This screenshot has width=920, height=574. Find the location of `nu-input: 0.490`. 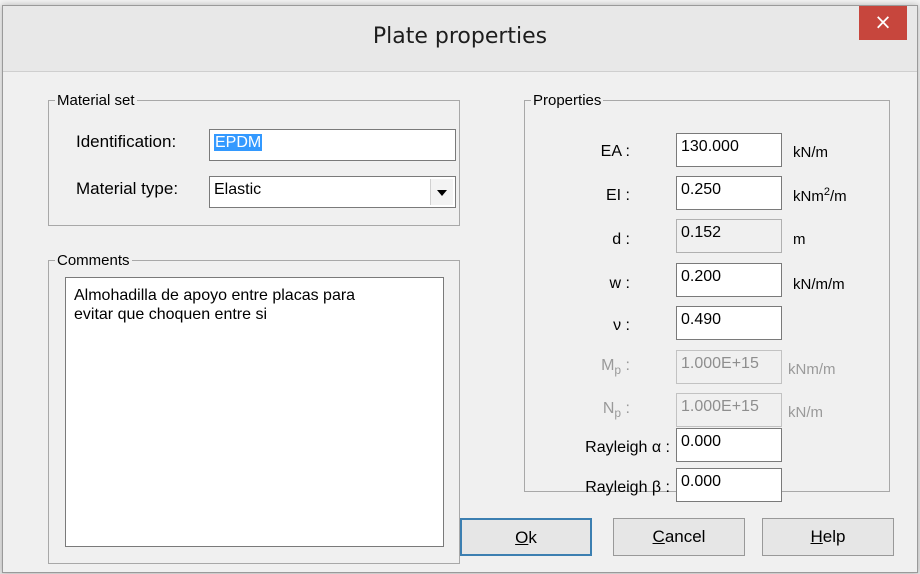

nu-input: 0.490 is located at coordinates (729, 323).